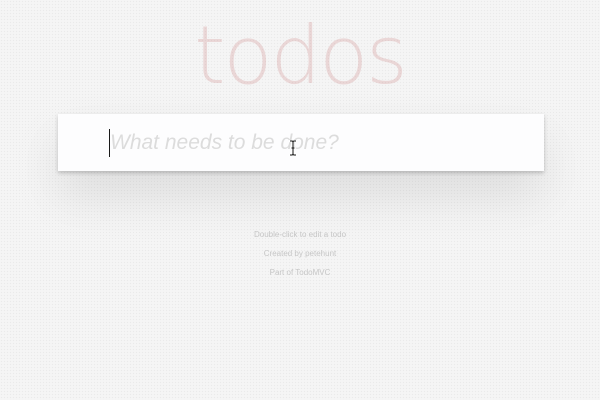 The width and height of the screenshot is (600, 400). Describe the element at coordinates (300, 234) in the screenshot. I see `info-hint-text: Double-click to edit a todo` at that location.